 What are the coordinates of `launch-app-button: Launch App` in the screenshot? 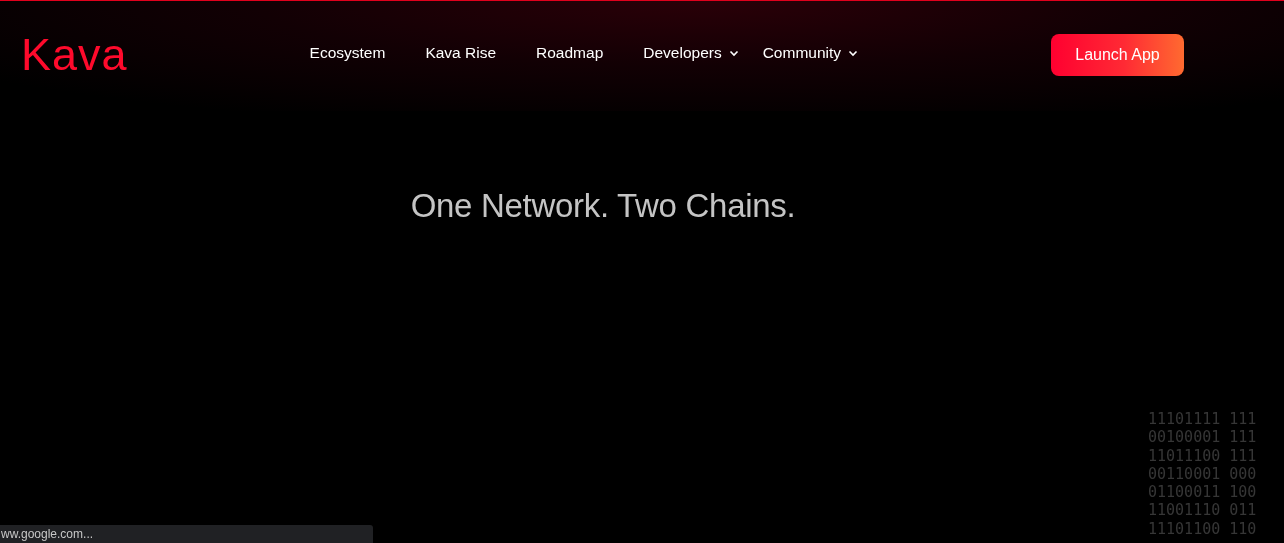 It's located at (1117, 55).